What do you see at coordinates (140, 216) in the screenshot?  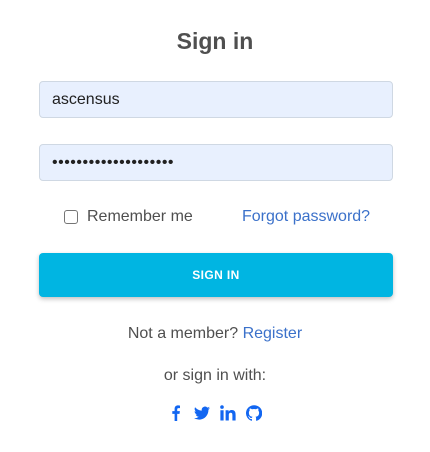 I see `remember-me-label: Remember me` at bounding box center [140, 216].